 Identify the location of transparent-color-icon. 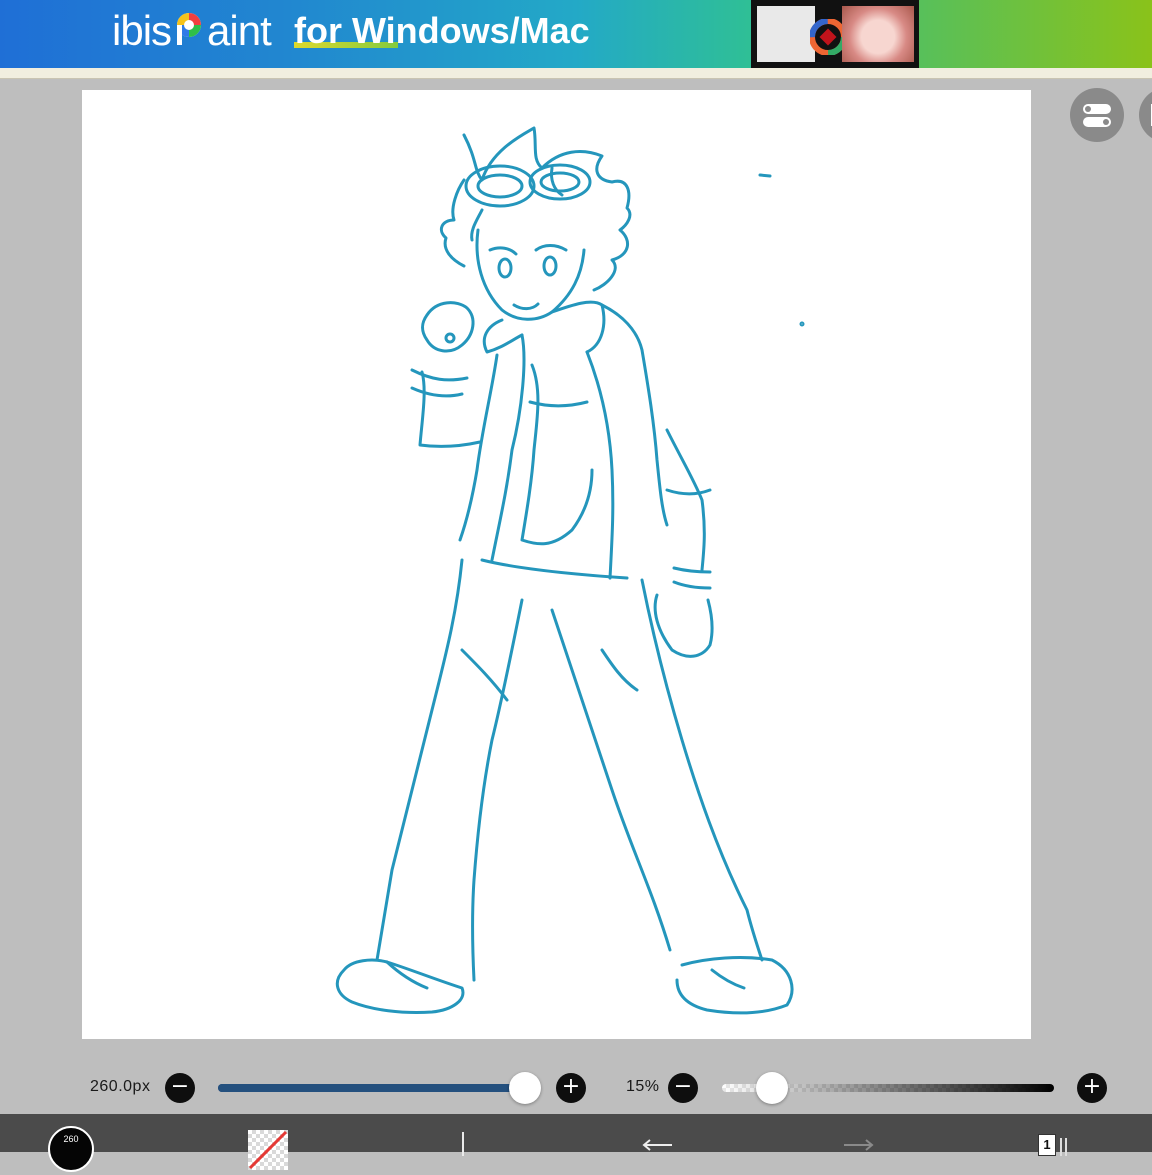
(268, 1150).